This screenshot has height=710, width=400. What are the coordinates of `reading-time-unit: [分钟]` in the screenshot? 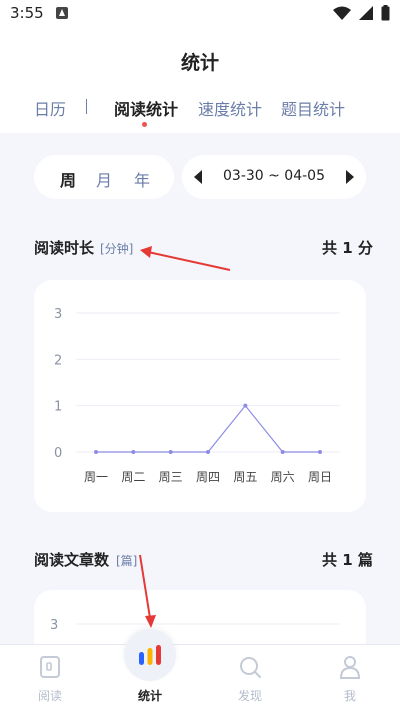 It's located at (117, 249).